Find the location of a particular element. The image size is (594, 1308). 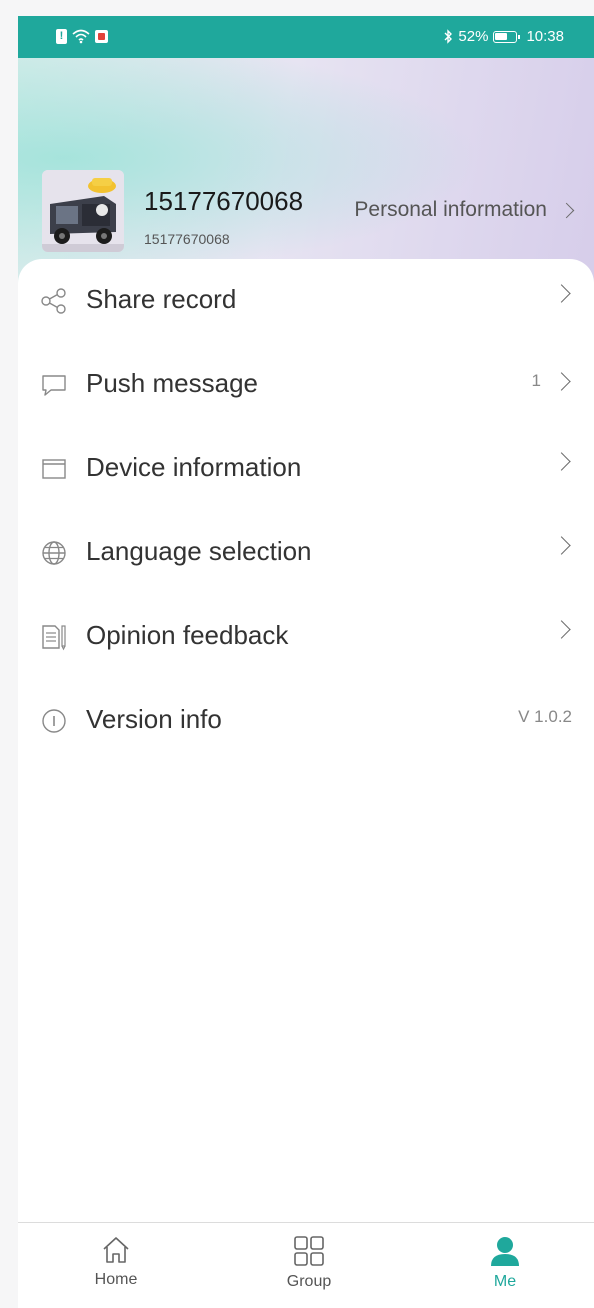

status-time: 10:38 is located at coordinates (545, 36).